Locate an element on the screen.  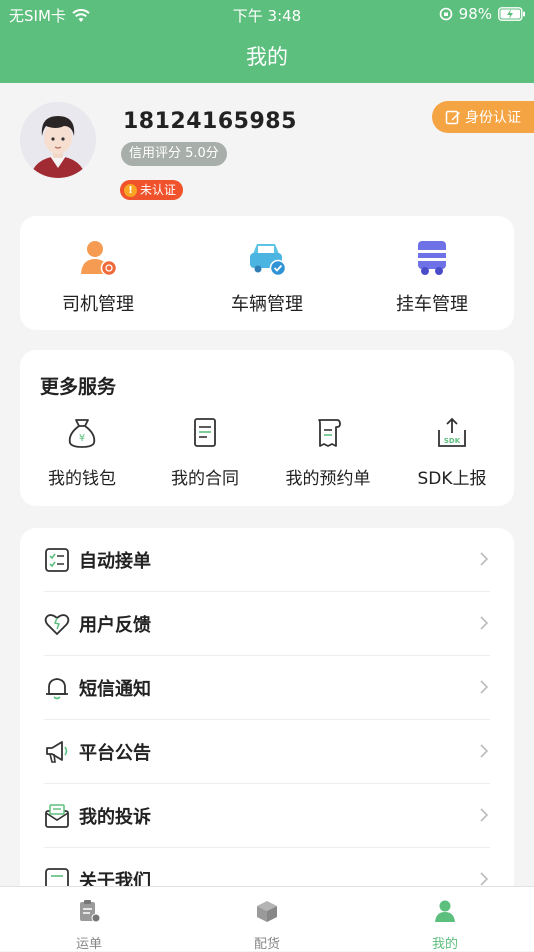
checklist-icon is located at coordinates (57, 560).